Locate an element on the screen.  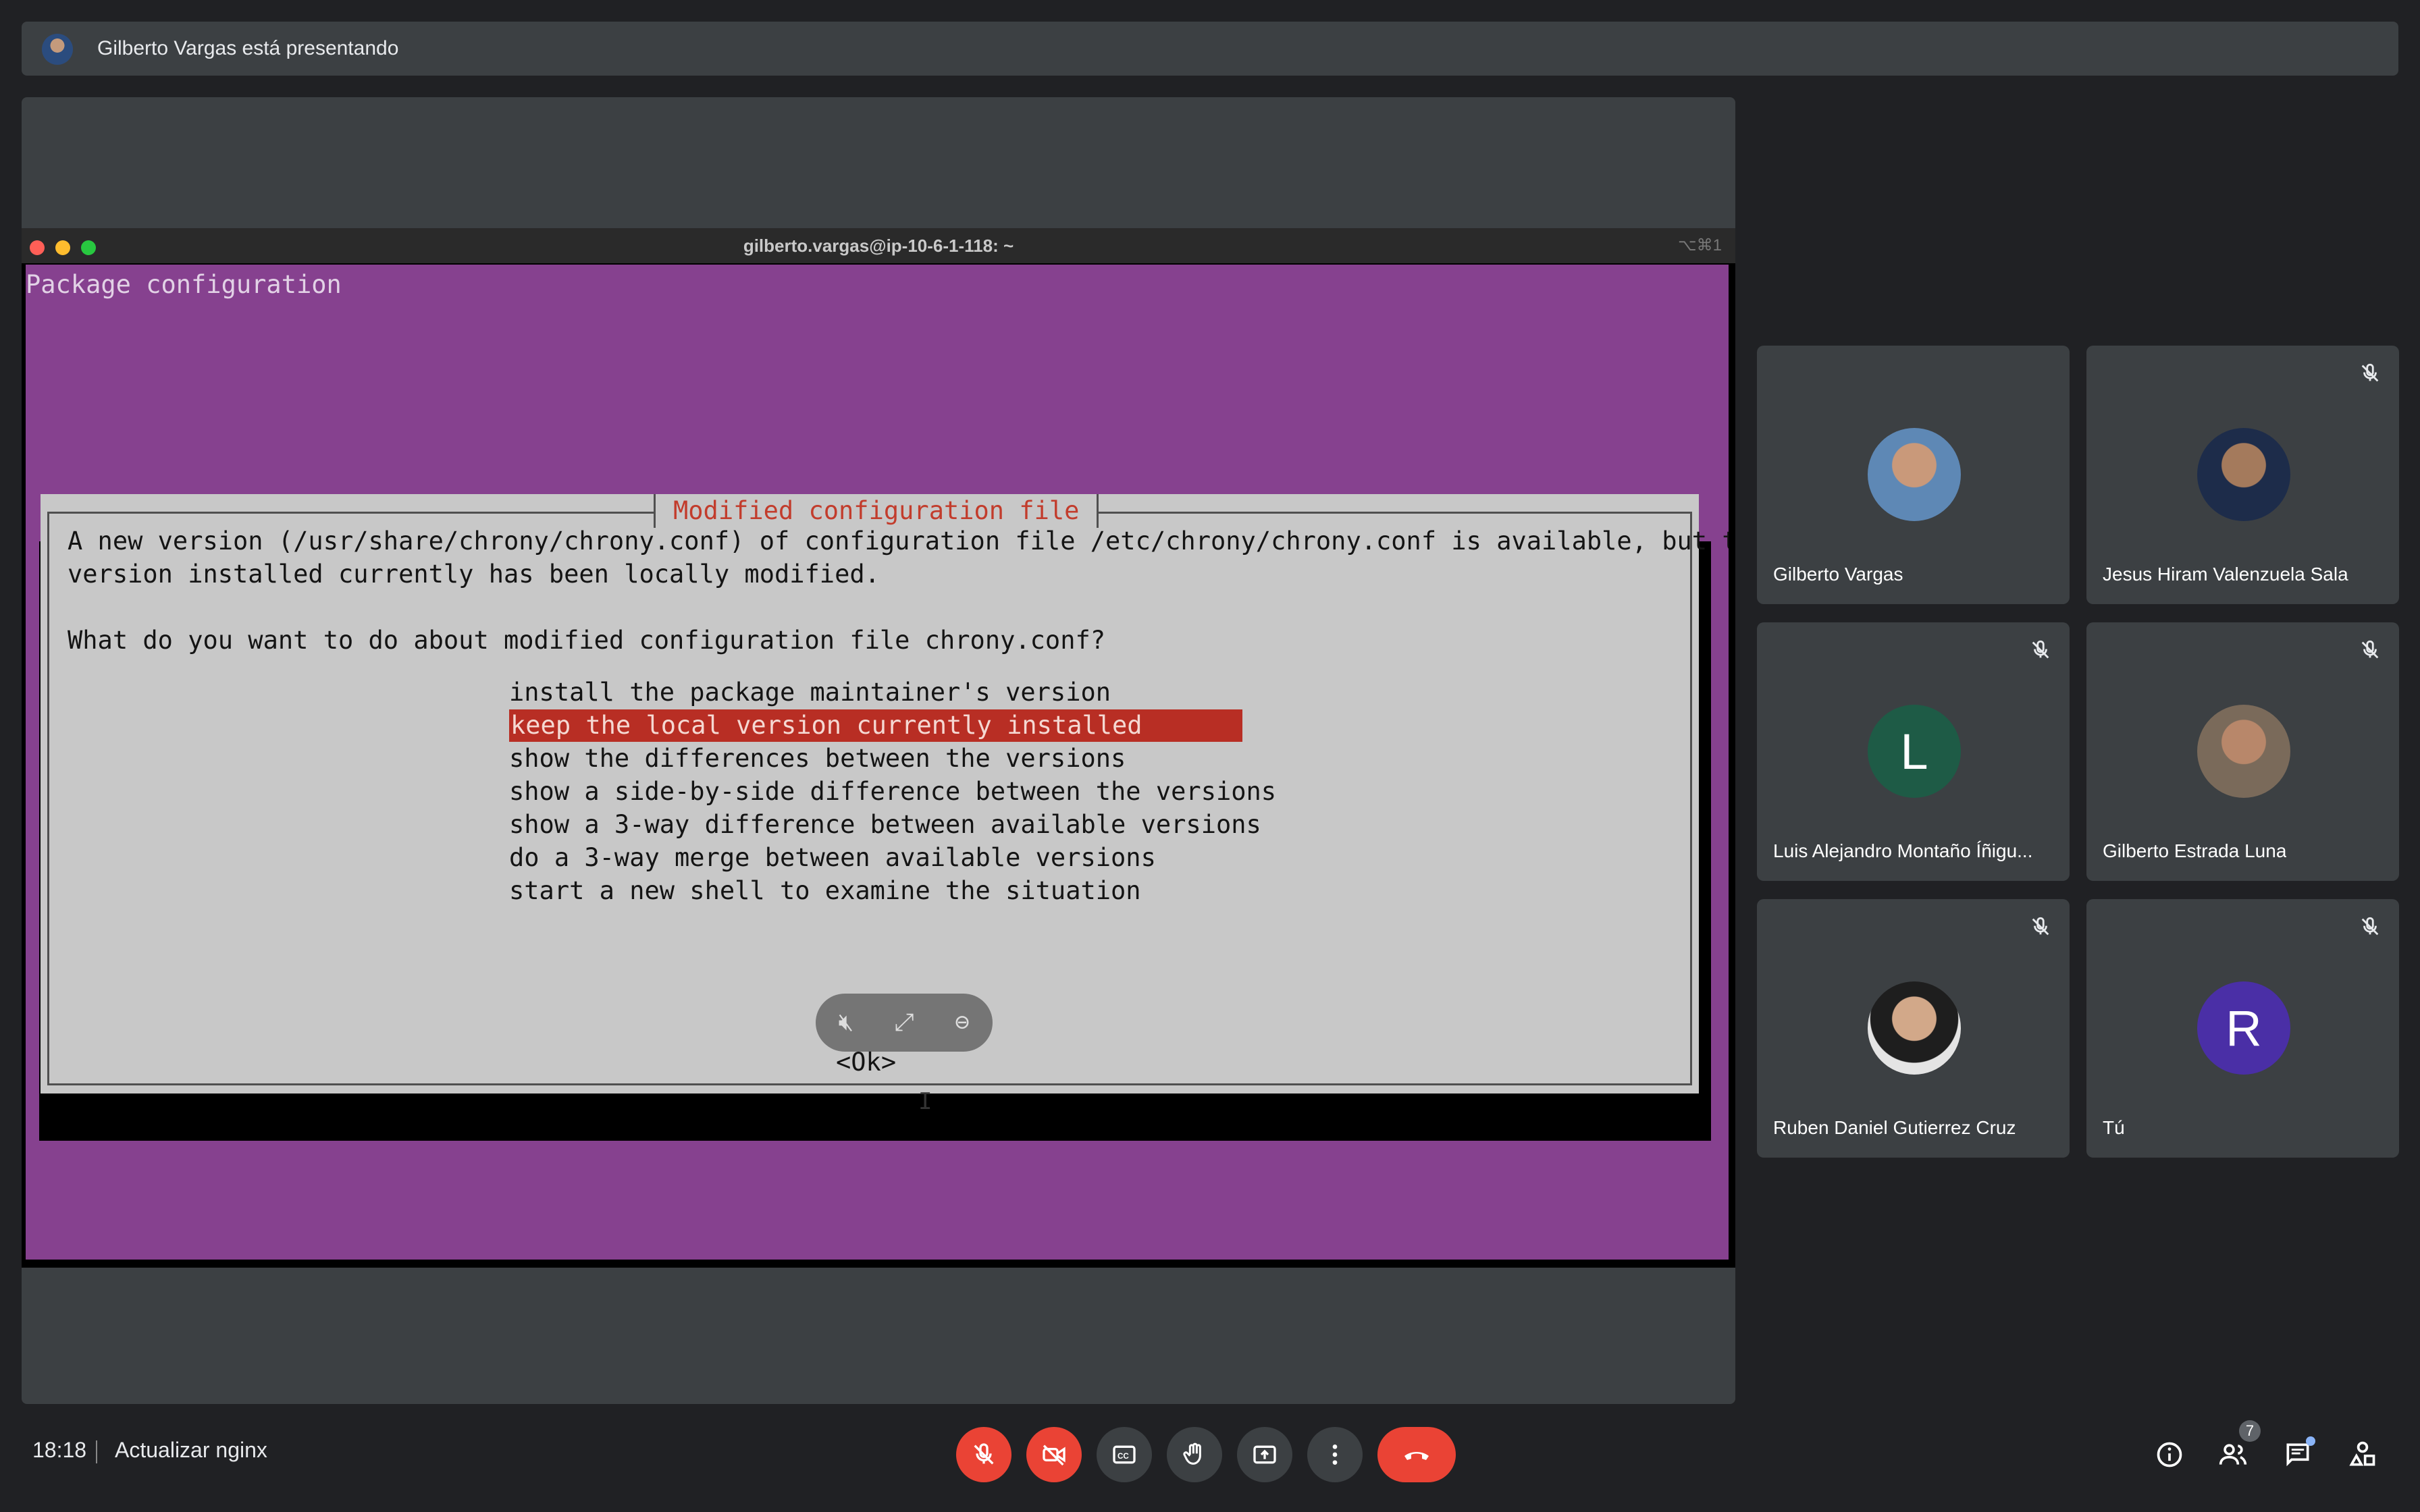
participant-avatar: R is located at coordinates (2243, 1028).